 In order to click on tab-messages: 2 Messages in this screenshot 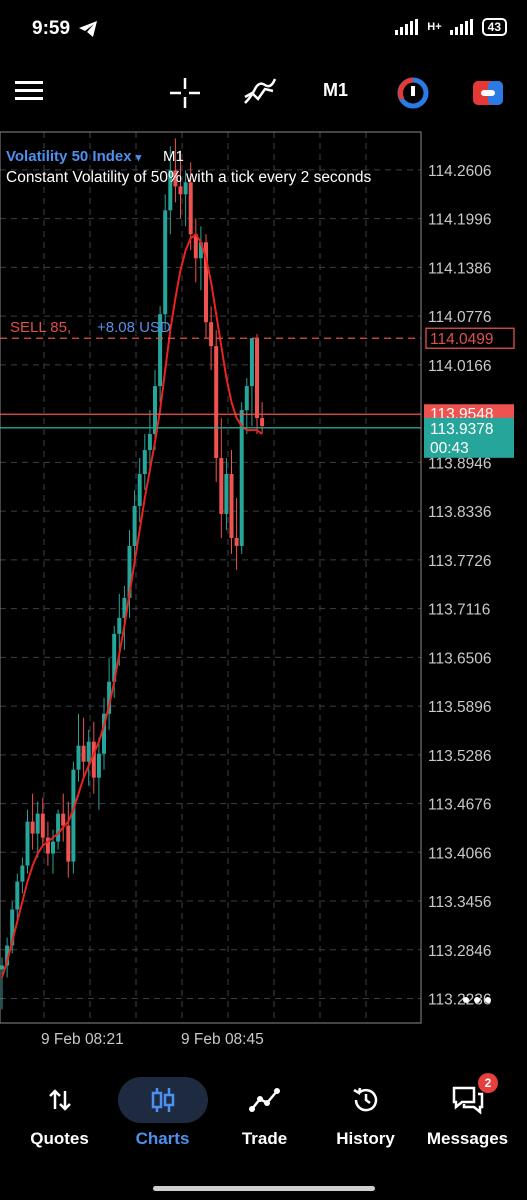, I will do `click(467, 1111)`.